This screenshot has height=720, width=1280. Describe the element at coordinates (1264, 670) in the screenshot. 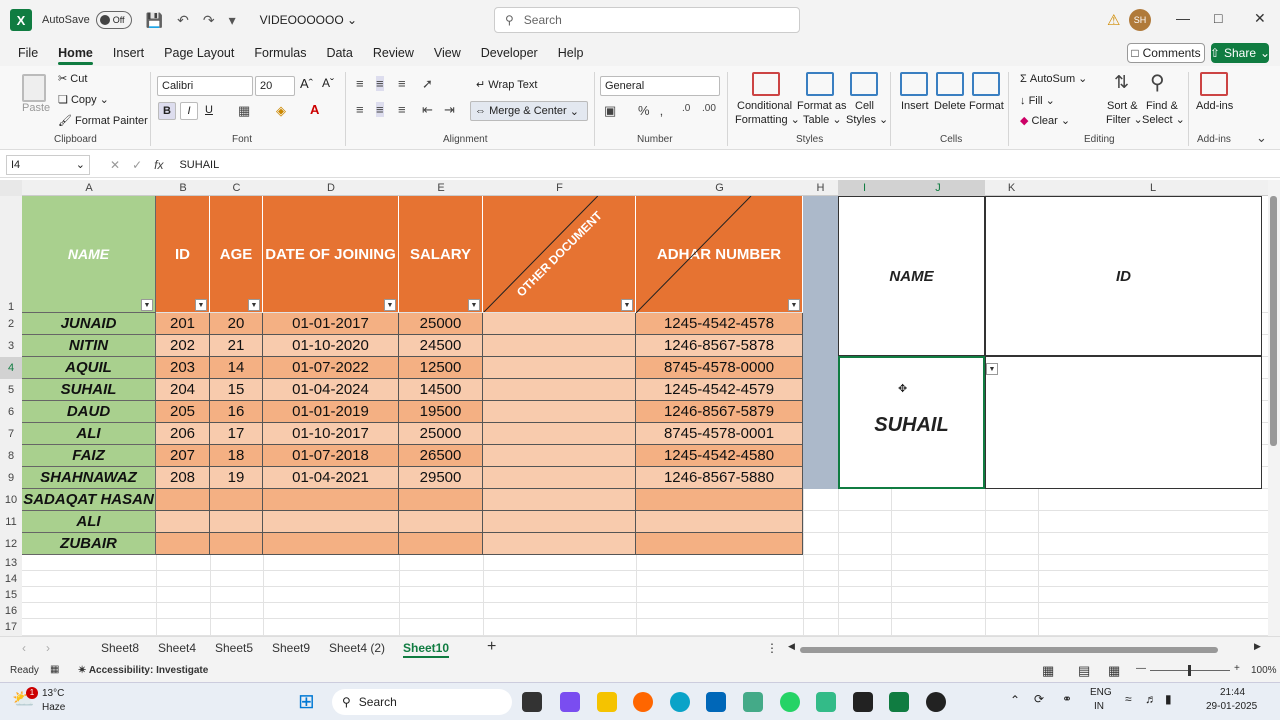

I see `zoom-level: 100%` at that location.